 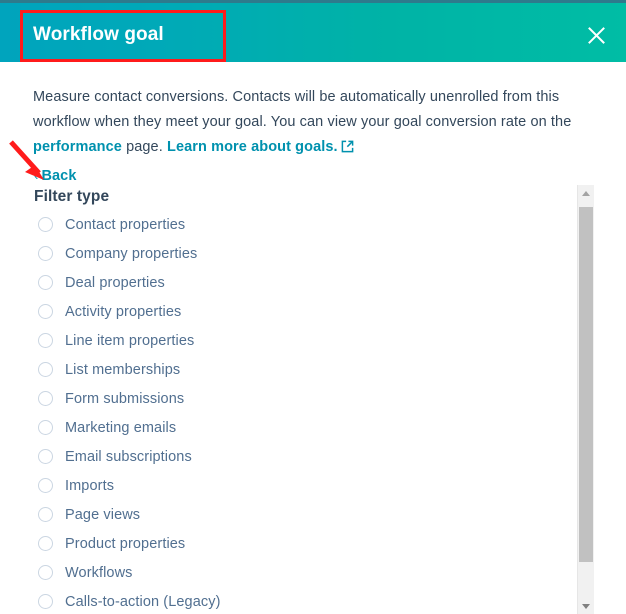 I want to click on list-item-label: Calls-to-action (Legacy), so click(x=143, y=601).